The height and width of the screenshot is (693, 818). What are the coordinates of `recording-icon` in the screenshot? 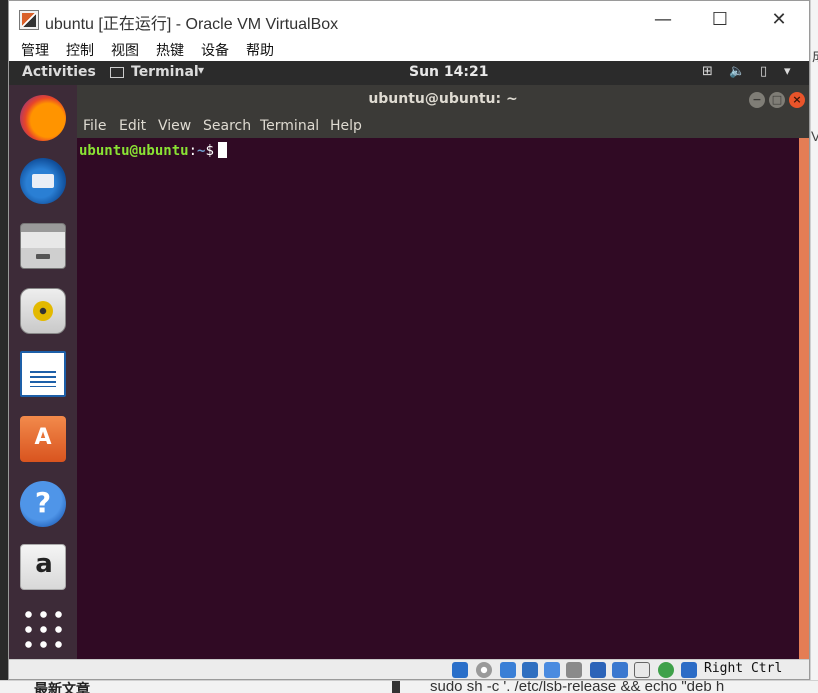 It's located at (620, 670).